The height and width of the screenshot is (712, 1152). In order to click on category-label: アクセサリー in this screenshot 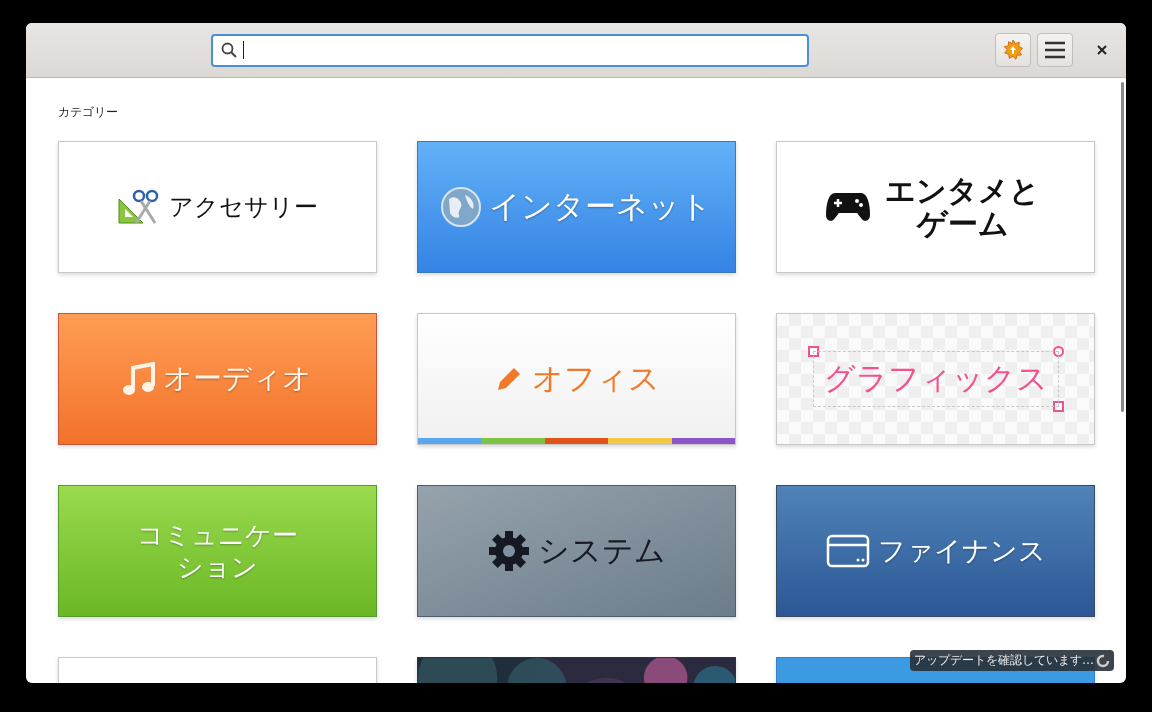, I will do `click(243, 207)`.